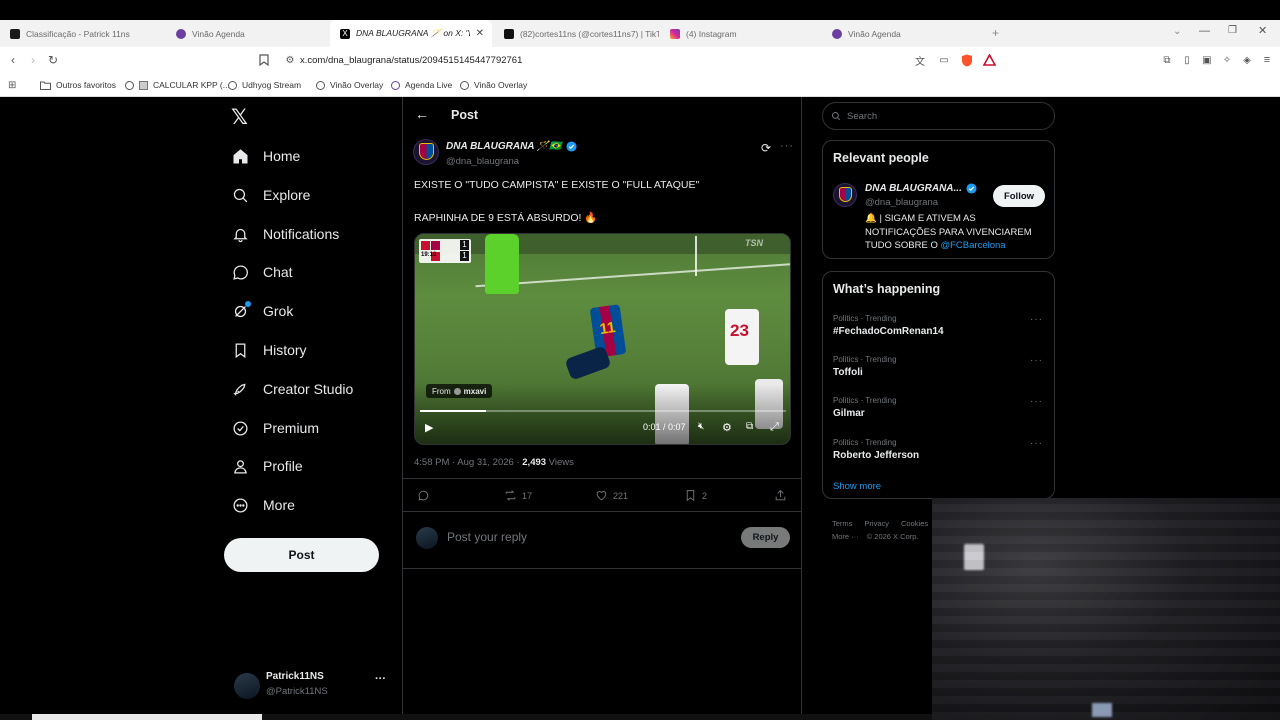 Image resolution: width=1280 pixels, height=720 pixels. I want to click on video-source-badge: From mxavi, so click(459, 391).